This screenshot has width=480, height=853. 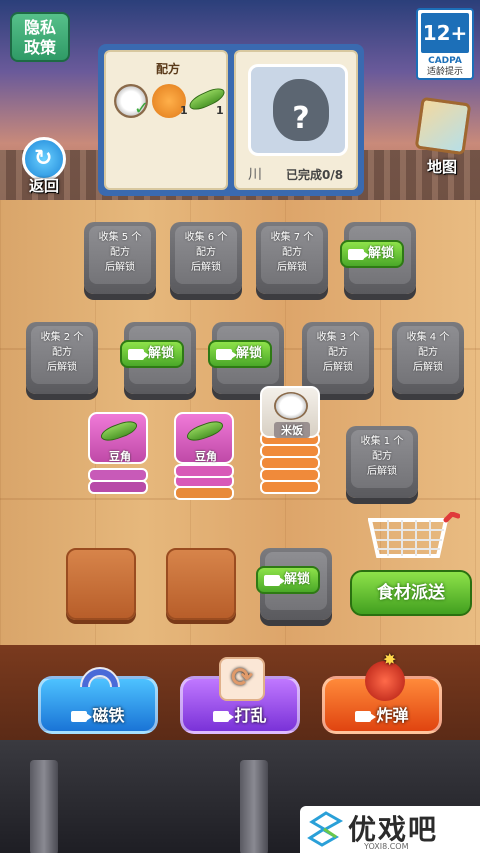 I want to click on locked-slot: 收集 6 个 配方 后解锁, so click(x=206, y=258).